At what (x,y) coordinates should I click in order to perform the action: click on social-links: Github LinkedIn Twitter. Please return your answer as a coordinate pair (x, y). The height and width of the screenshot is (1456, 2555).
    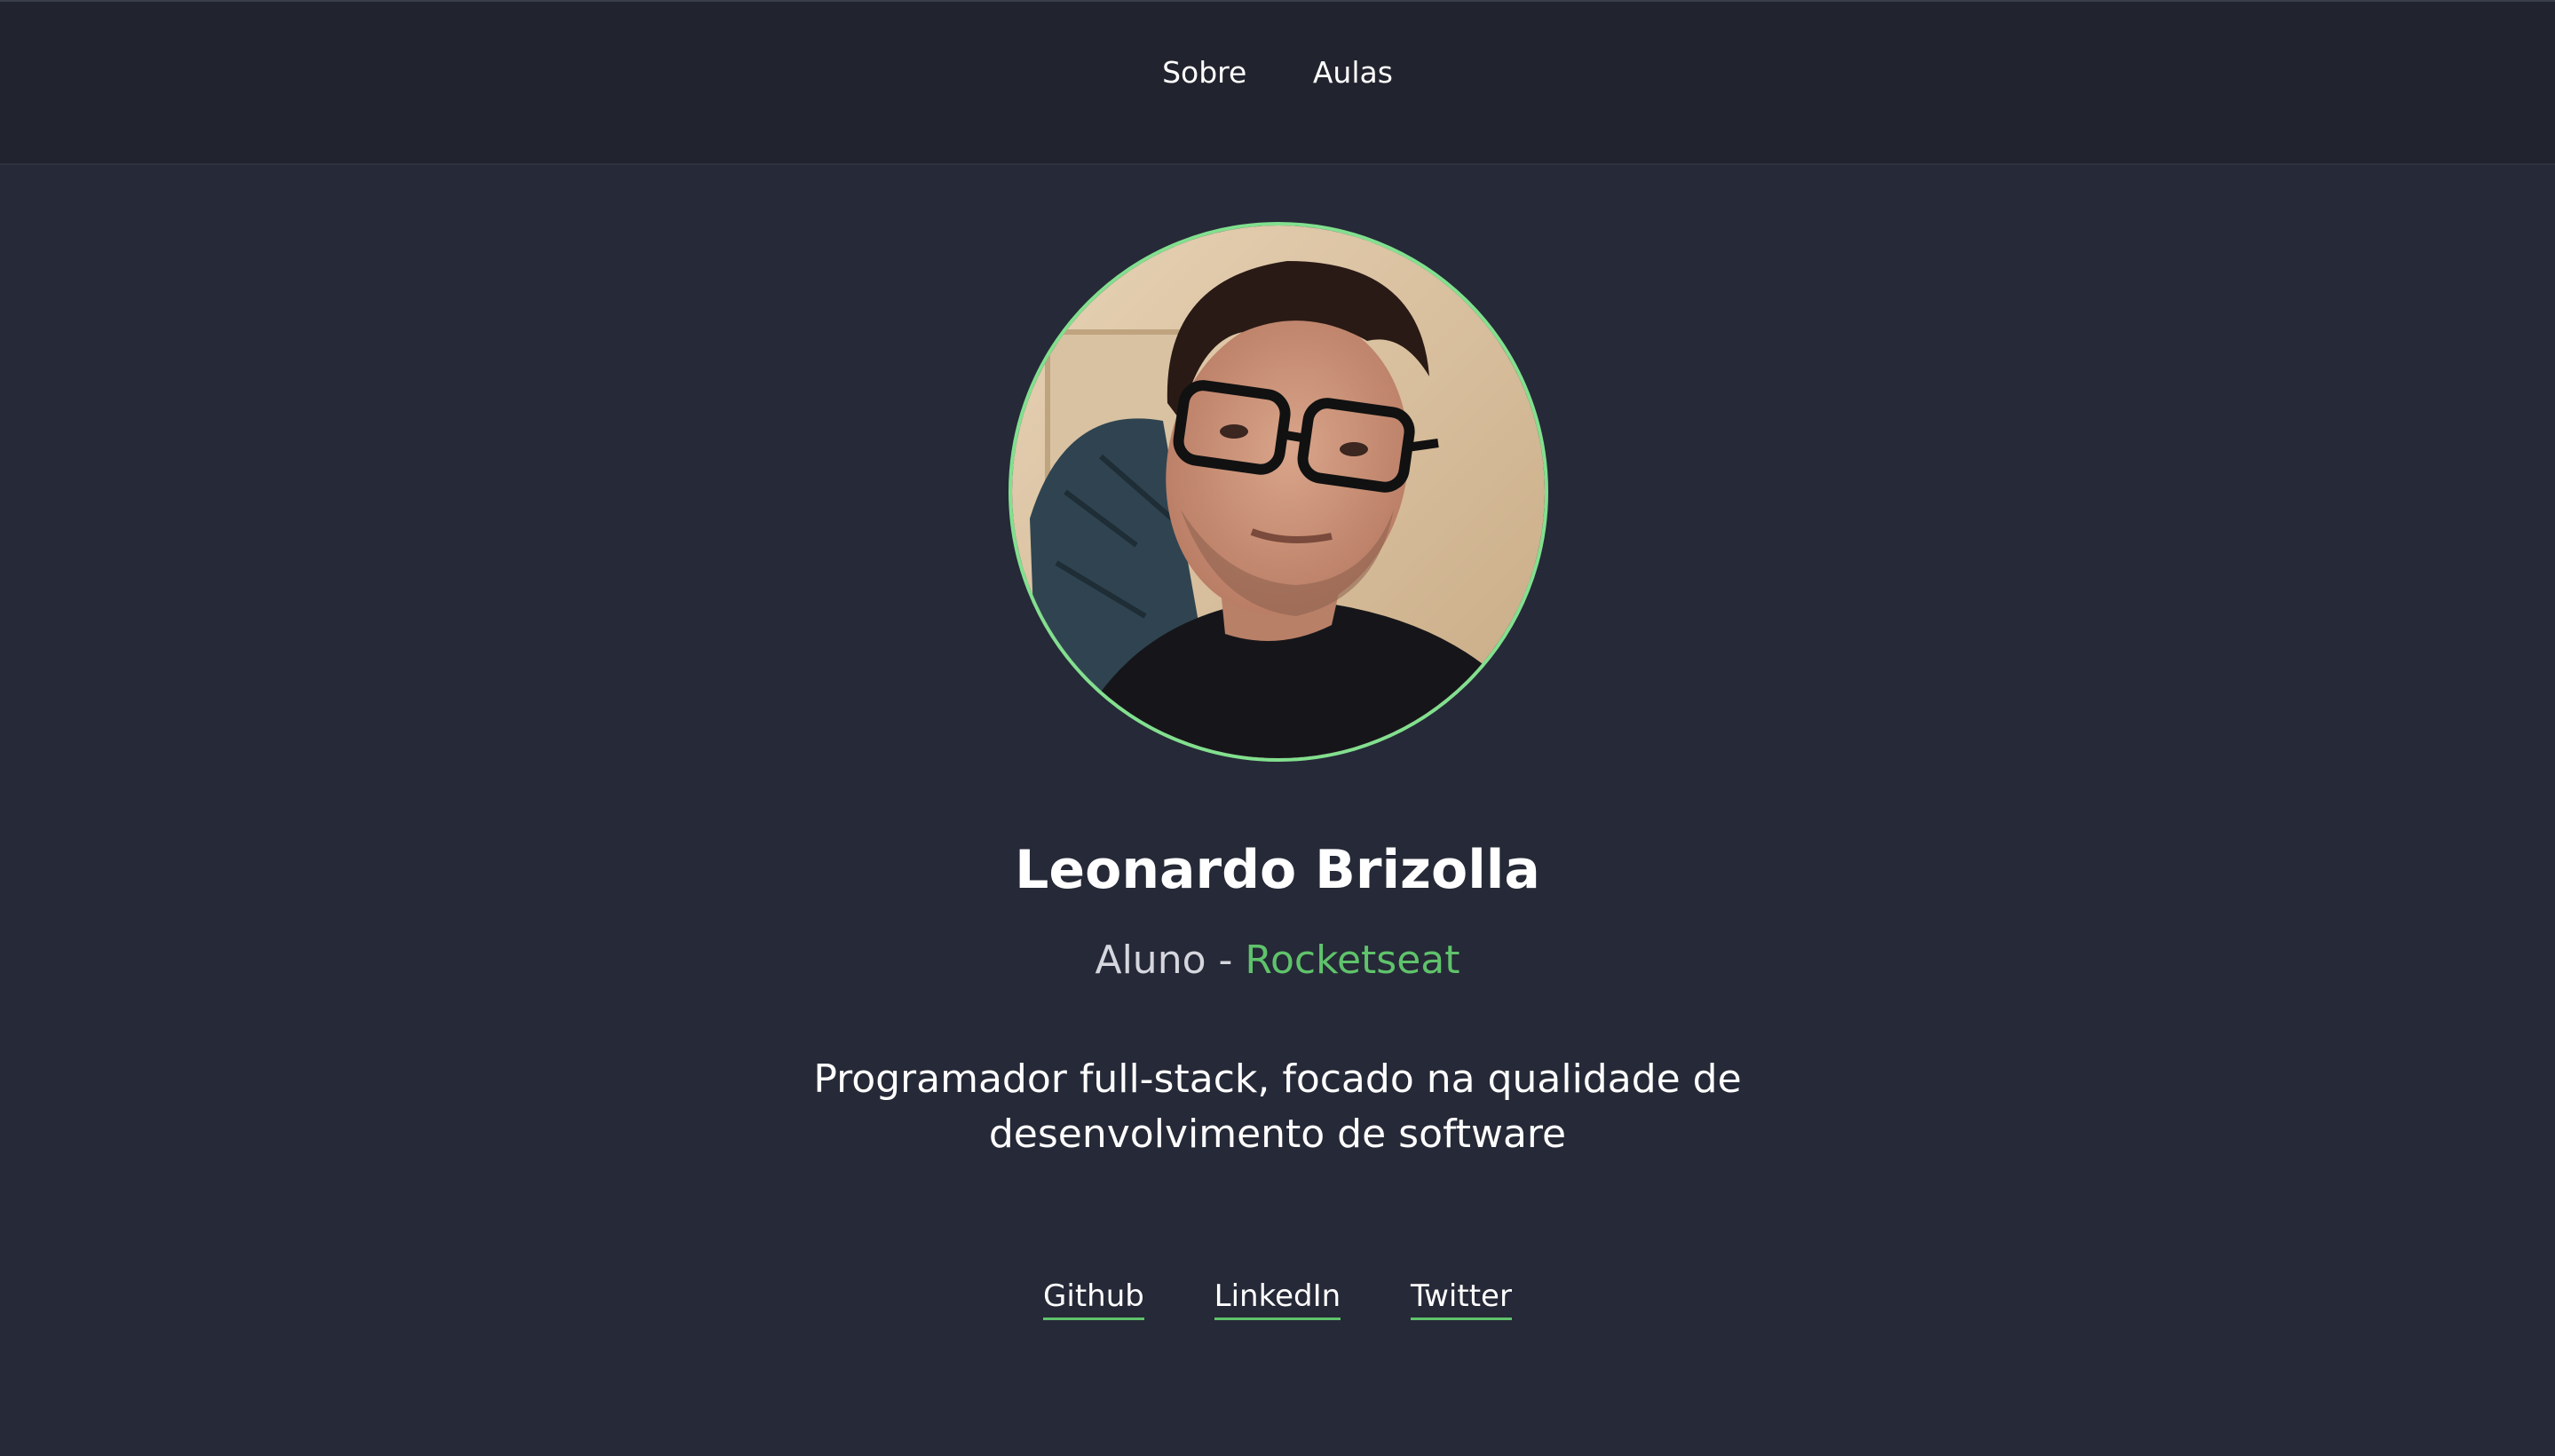
    Looking at the image, I should click on (1277, 1299).